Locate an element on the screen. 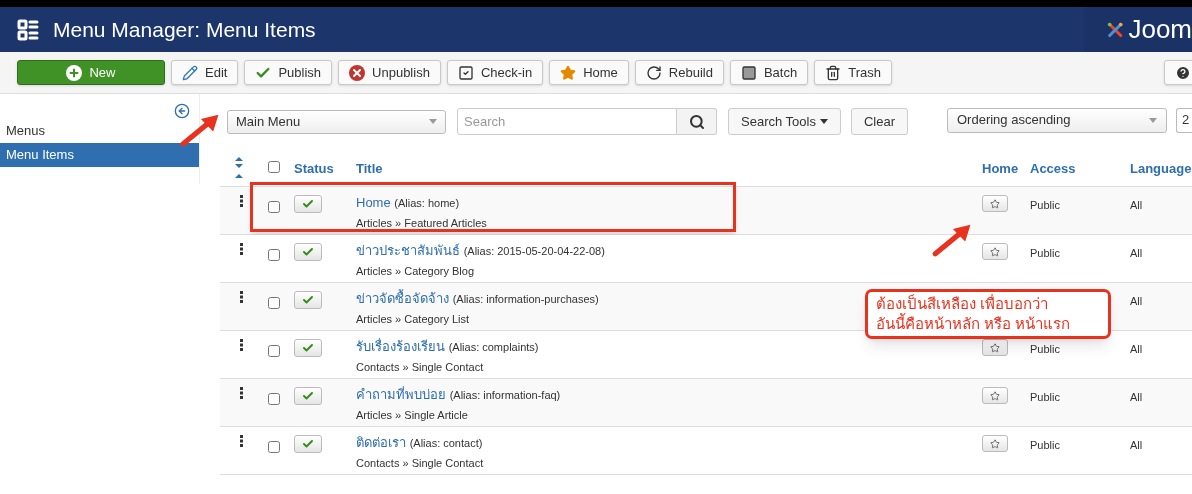 The width and height of the screenshot is (1192, 494). toolbar-button: Trash is located at coordinates (853, 72).